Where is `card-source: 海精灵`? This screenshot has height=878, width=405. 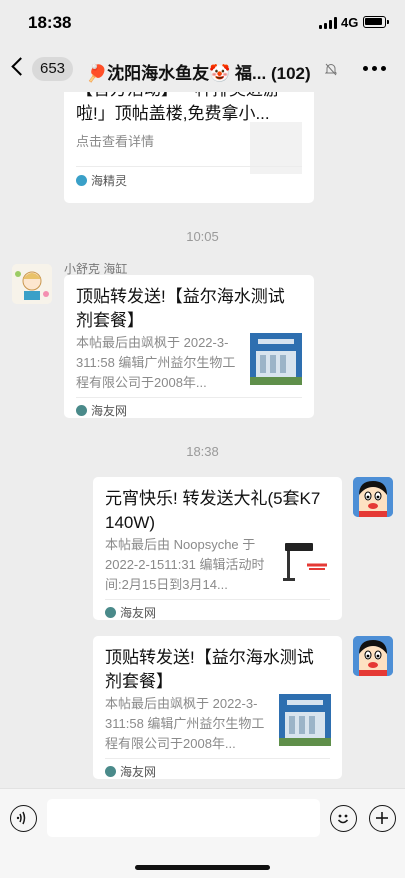 card-source: 海精灵 is located at coordinates (101, 181).